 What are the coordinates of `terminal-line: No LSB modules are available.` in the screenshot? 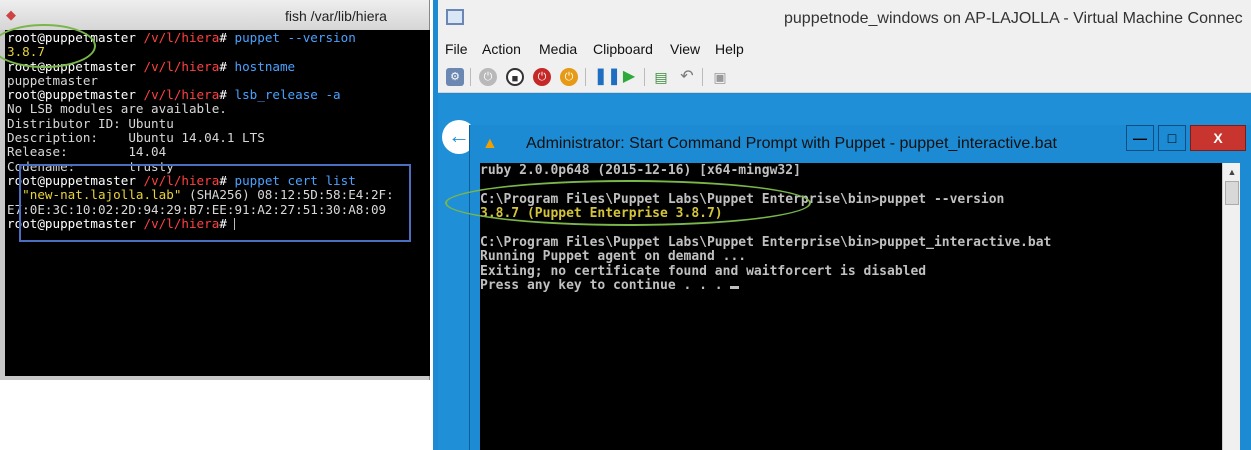 It's located at (117, 108).